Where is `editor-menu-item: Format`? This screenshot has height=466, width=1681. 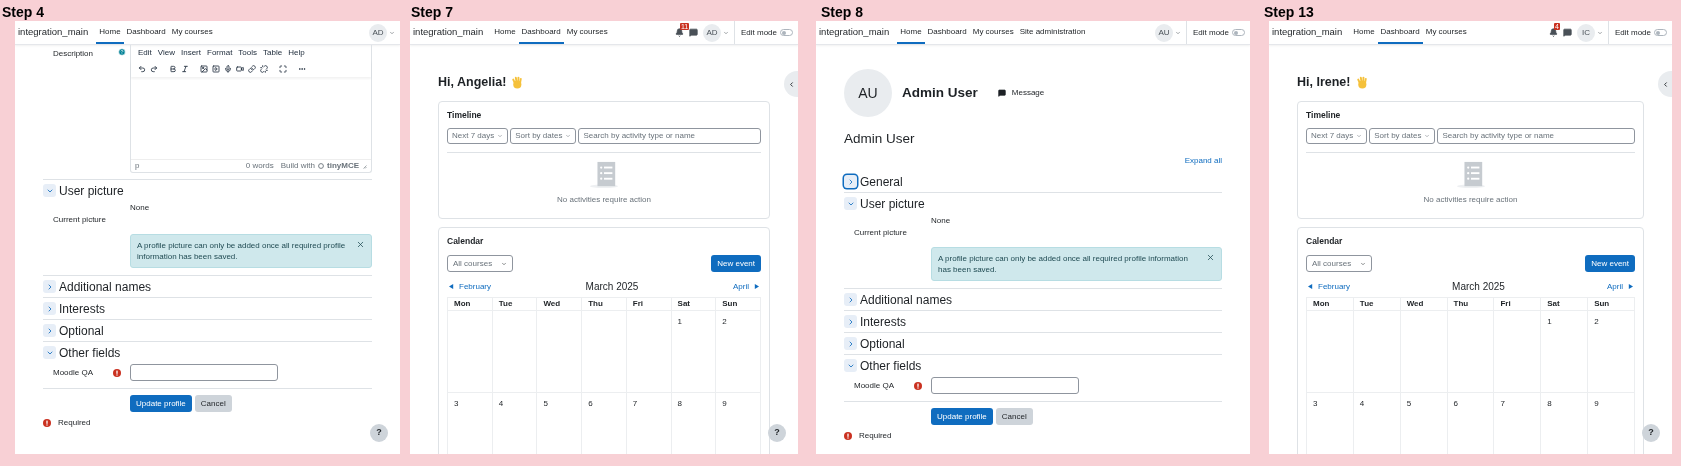 editor-menu-item: Format is located at coordinates (220, 52).